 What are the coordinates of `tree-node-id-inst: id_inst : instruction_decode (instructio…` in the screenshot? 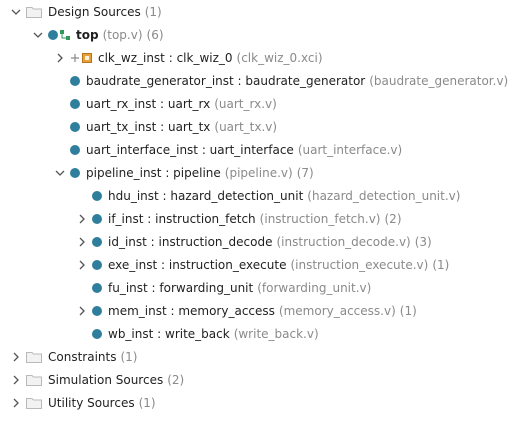 It's located at (255, 241).